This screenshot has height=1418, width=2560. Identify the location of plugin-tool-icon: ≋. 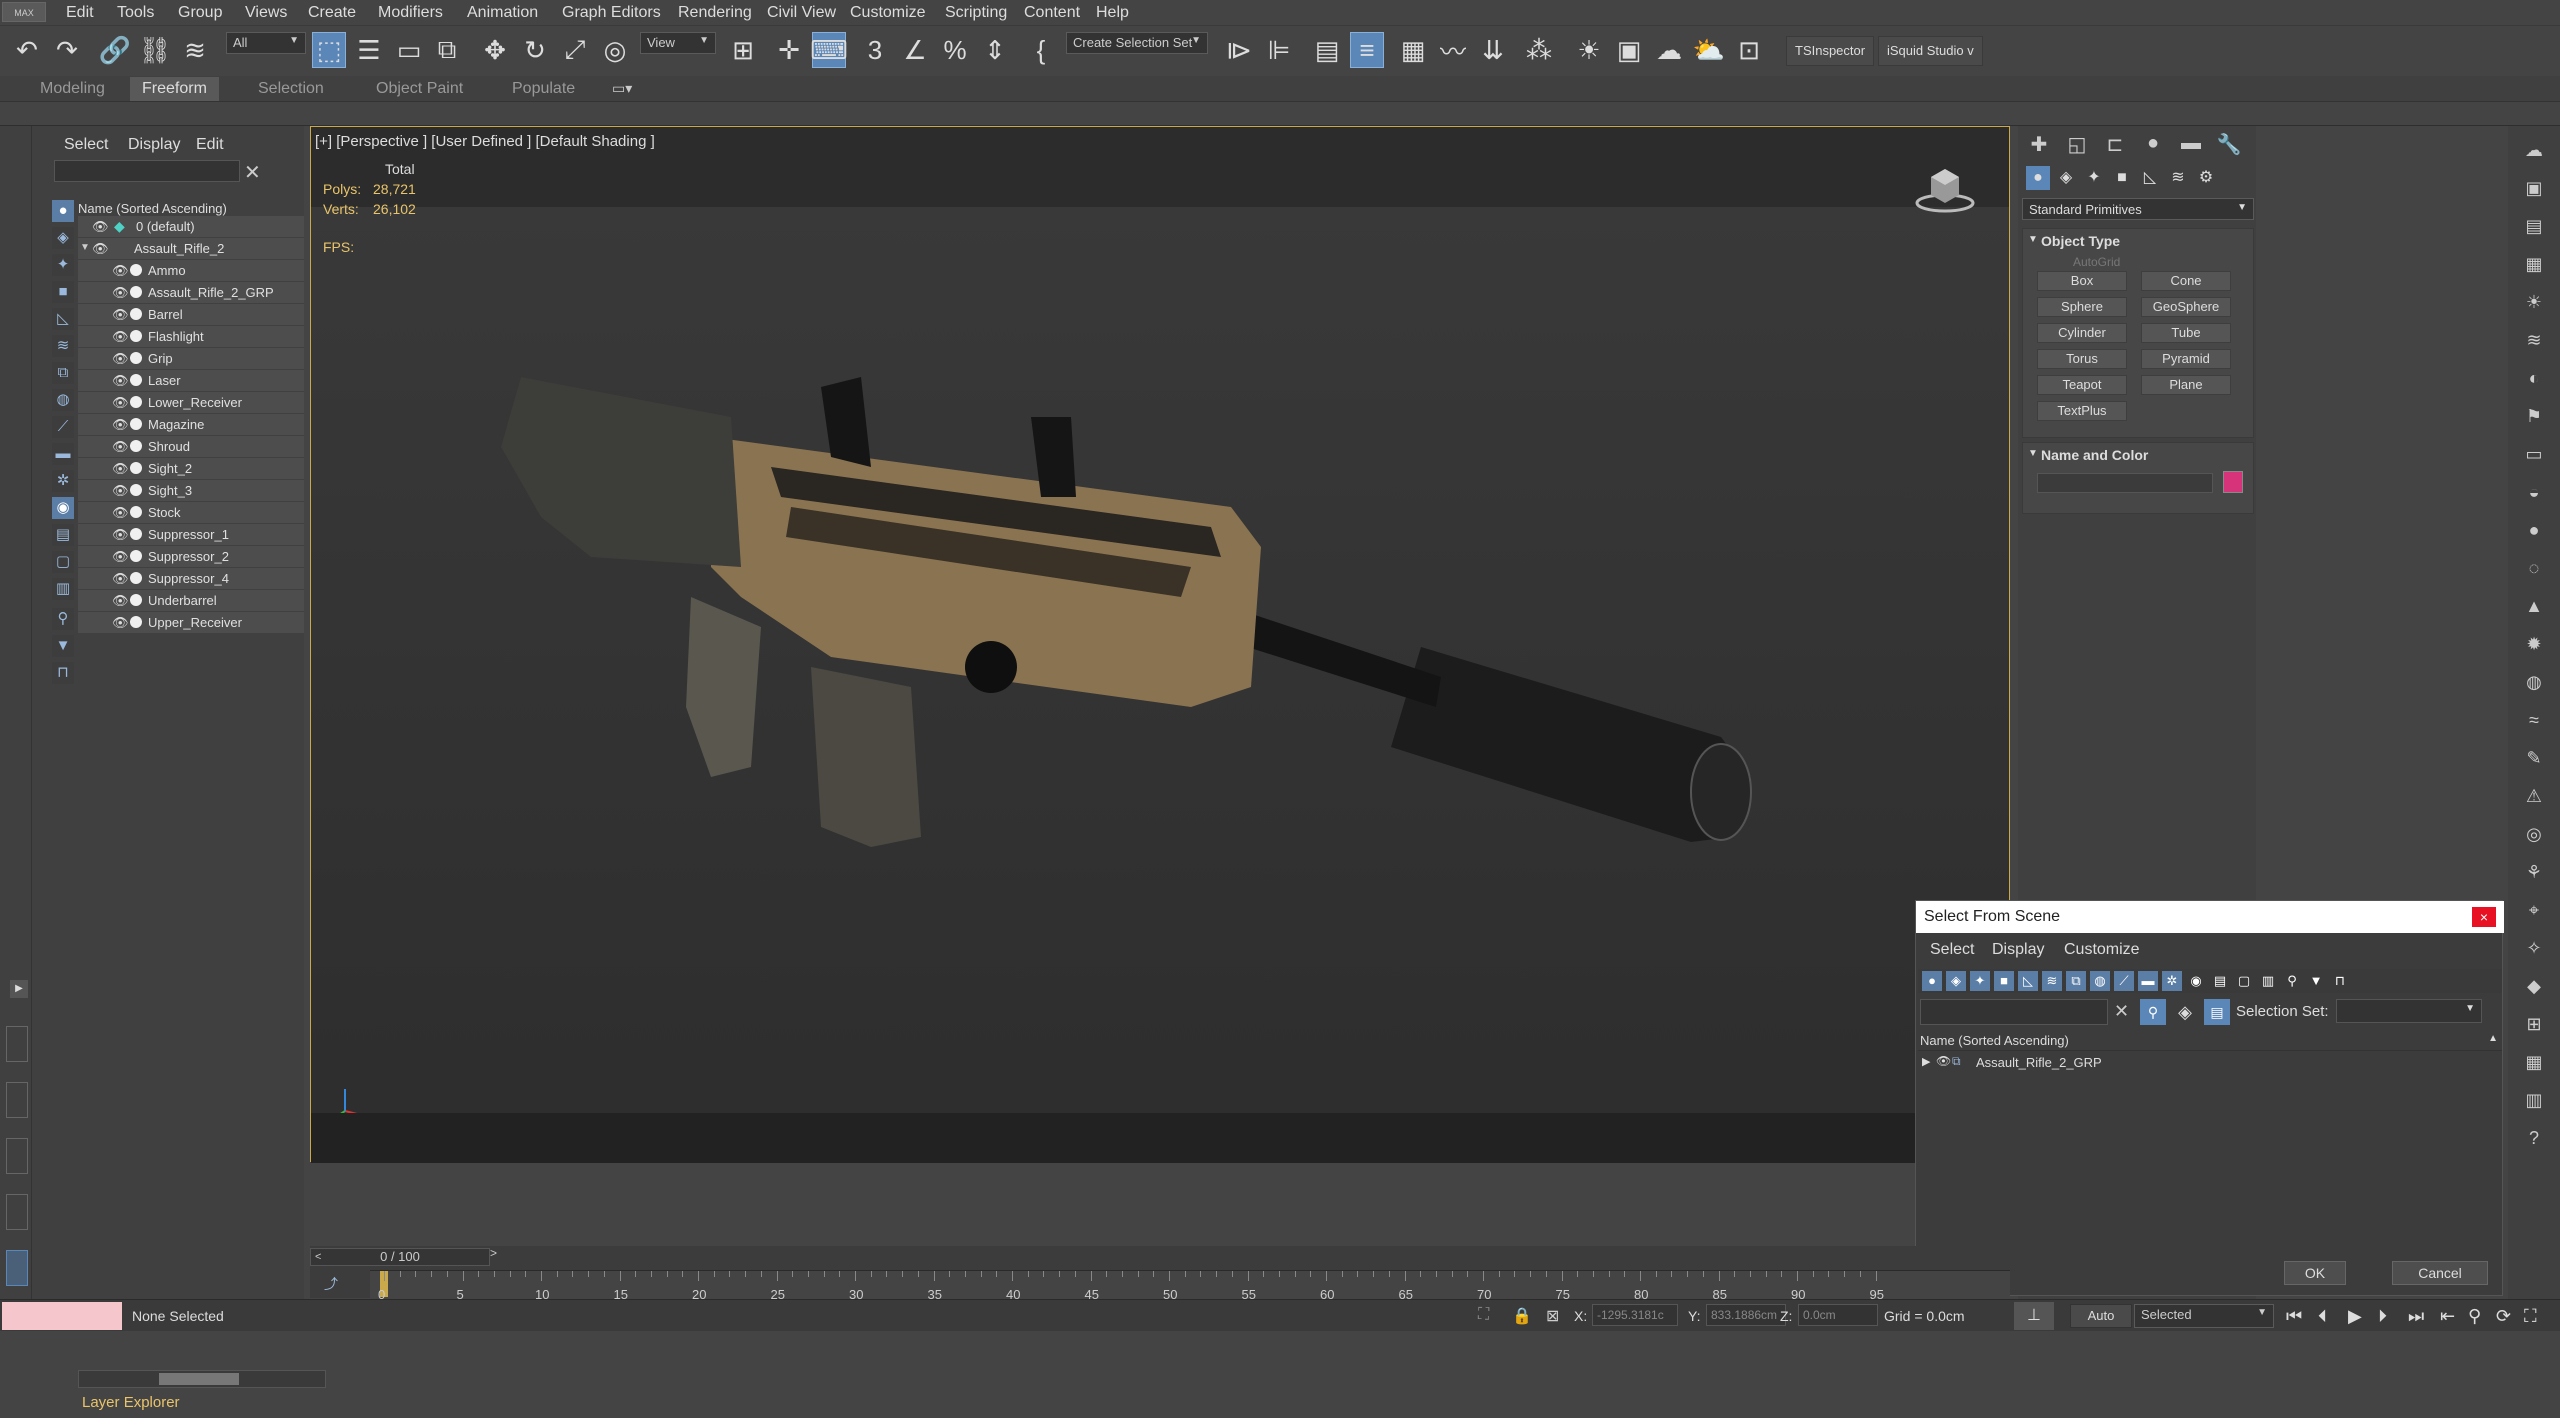
(2534, 342).